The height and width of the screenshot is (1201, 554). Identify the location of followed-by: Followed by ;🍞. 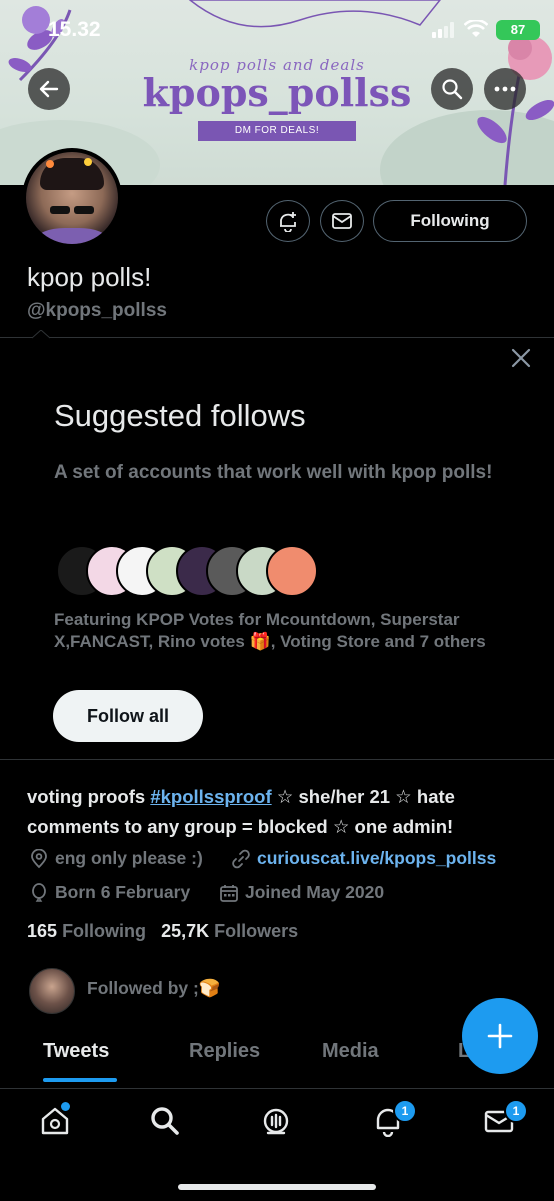
(125, 991).